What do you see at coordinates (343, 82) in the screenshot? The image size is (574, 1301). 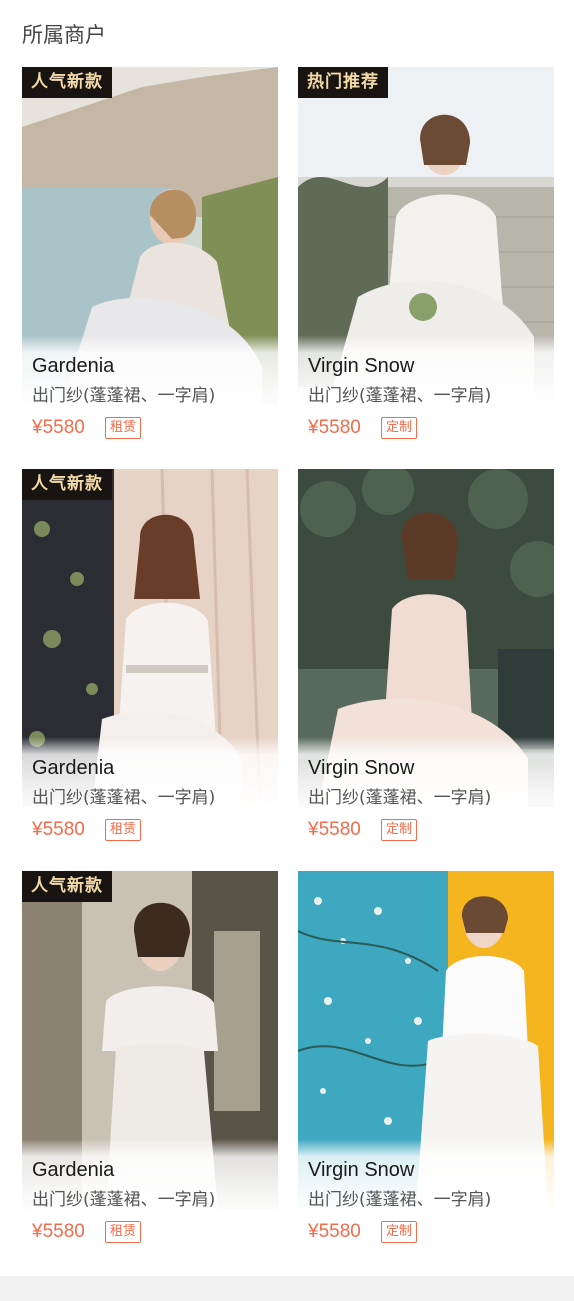 I see `product-tag: 热门推荐` at bounding box center [343, 82].